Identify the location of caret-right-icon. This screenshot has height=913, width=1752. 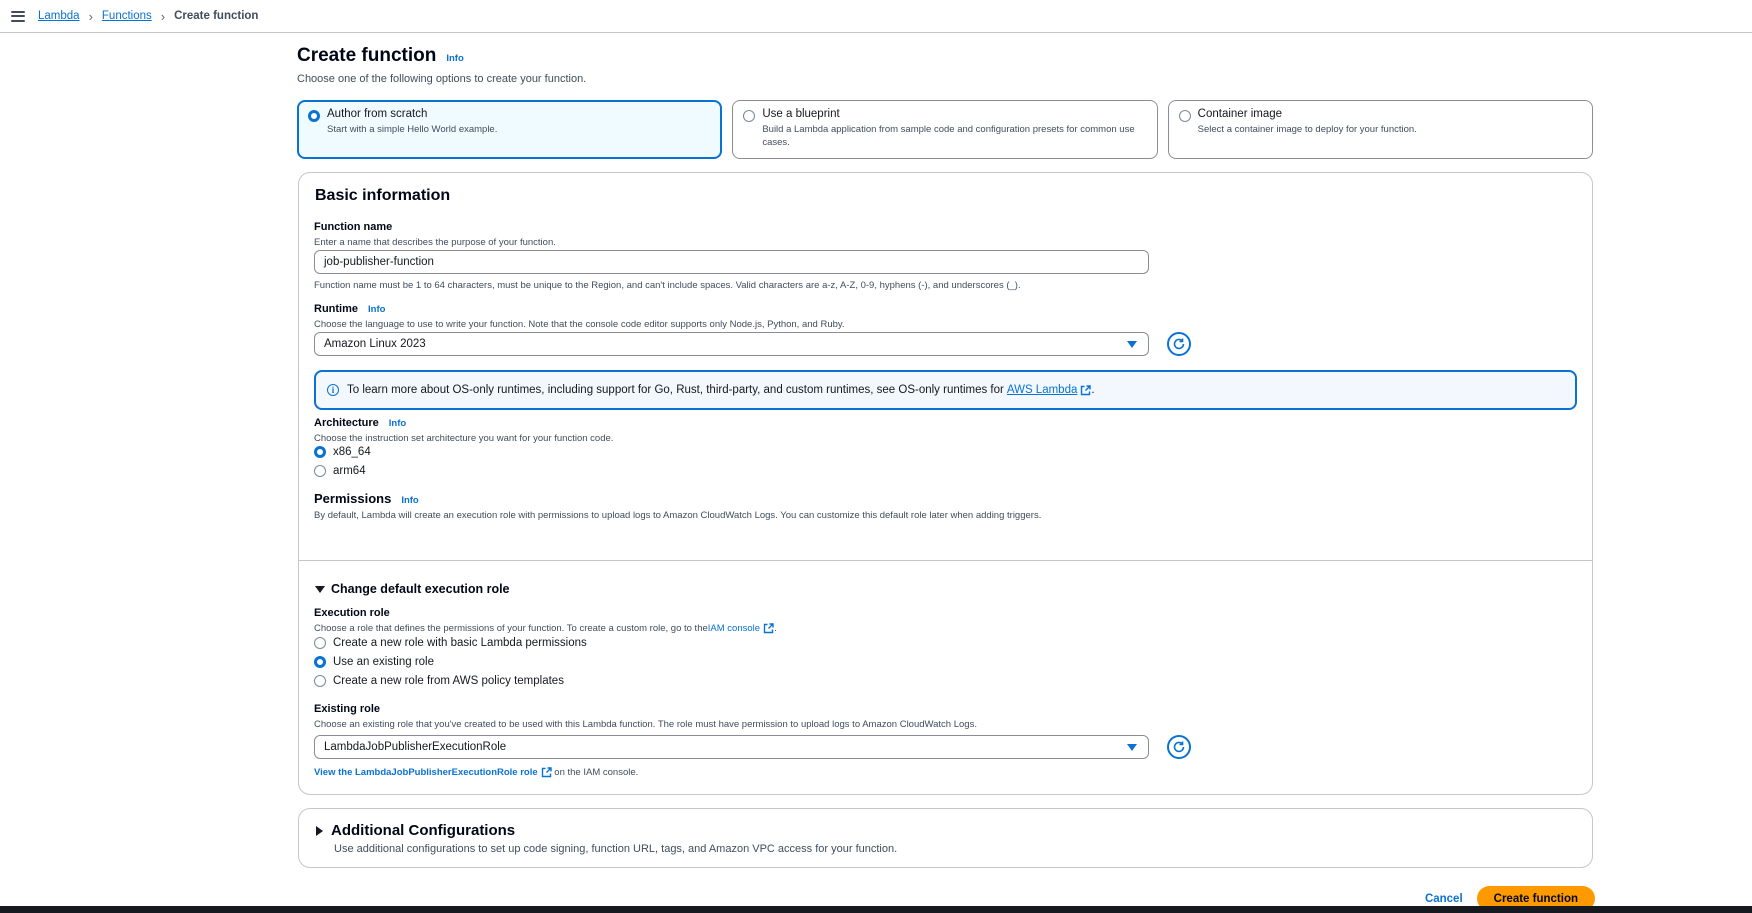
(319, 830).